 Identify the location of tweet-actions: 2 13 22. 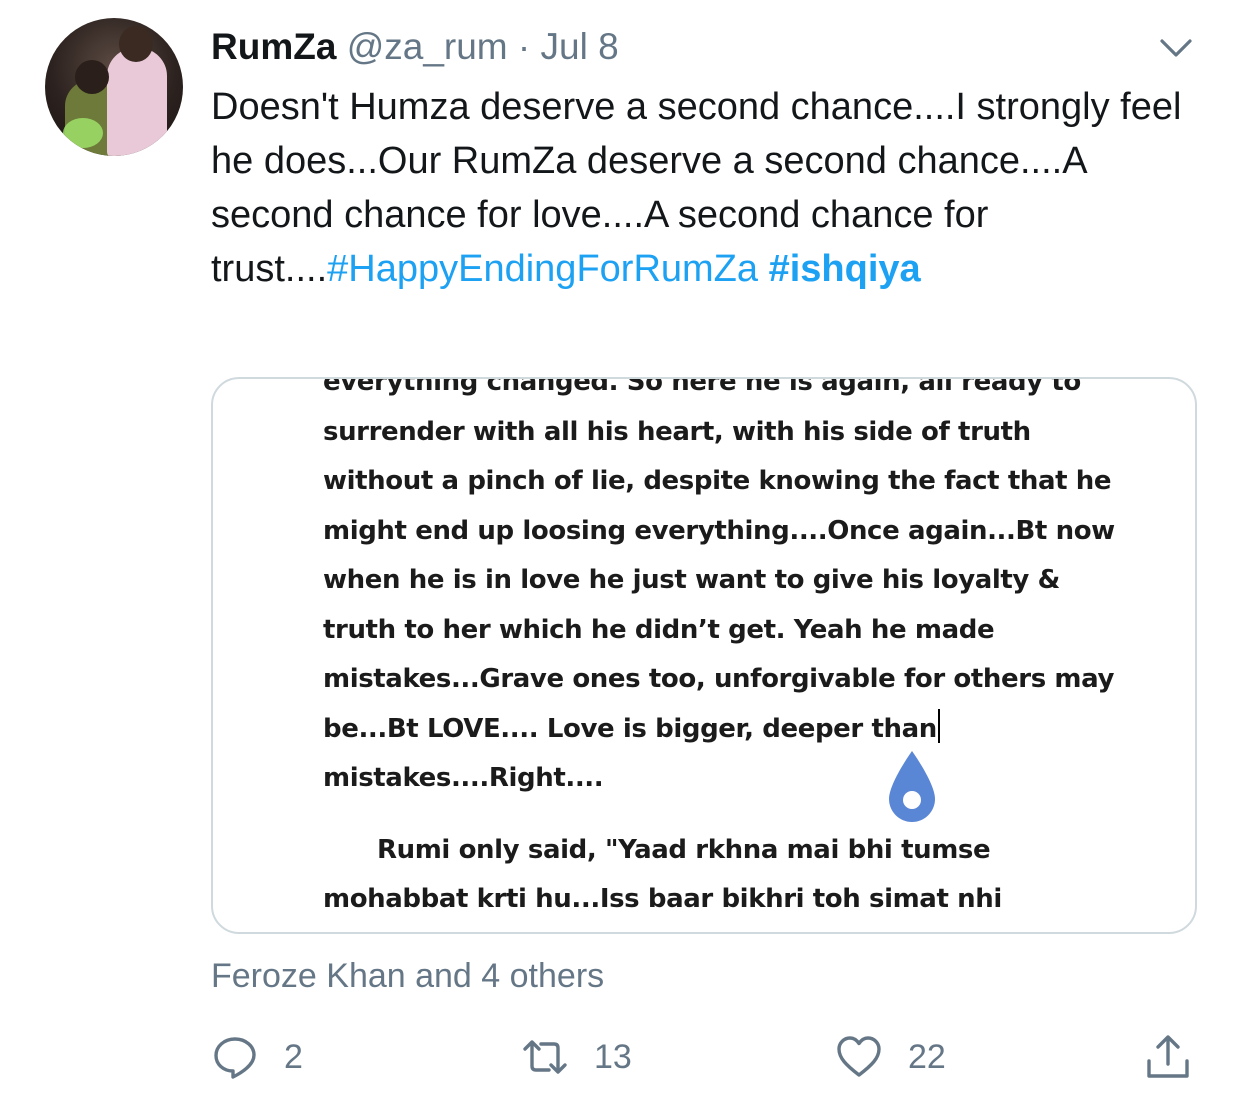
(621, 1057).